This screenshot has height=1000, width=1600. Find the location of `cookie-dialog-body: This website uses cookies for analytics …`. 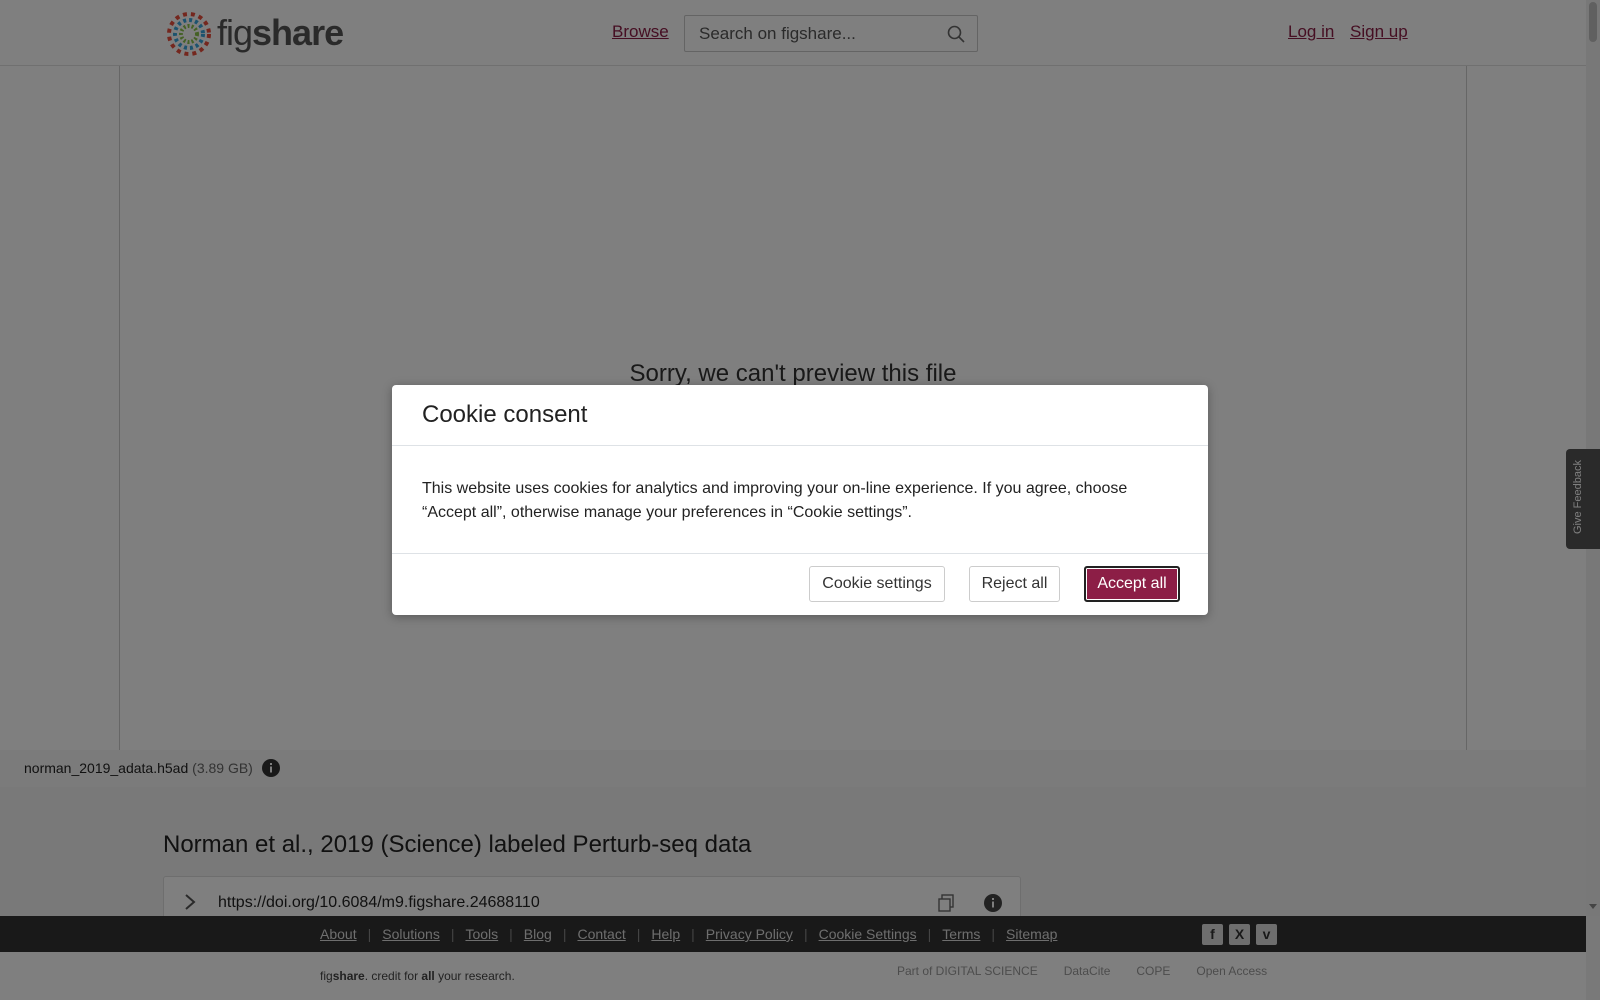

cookie-dialog-body: This website uses cookies for analytics … is located at coordinates (800, 500).